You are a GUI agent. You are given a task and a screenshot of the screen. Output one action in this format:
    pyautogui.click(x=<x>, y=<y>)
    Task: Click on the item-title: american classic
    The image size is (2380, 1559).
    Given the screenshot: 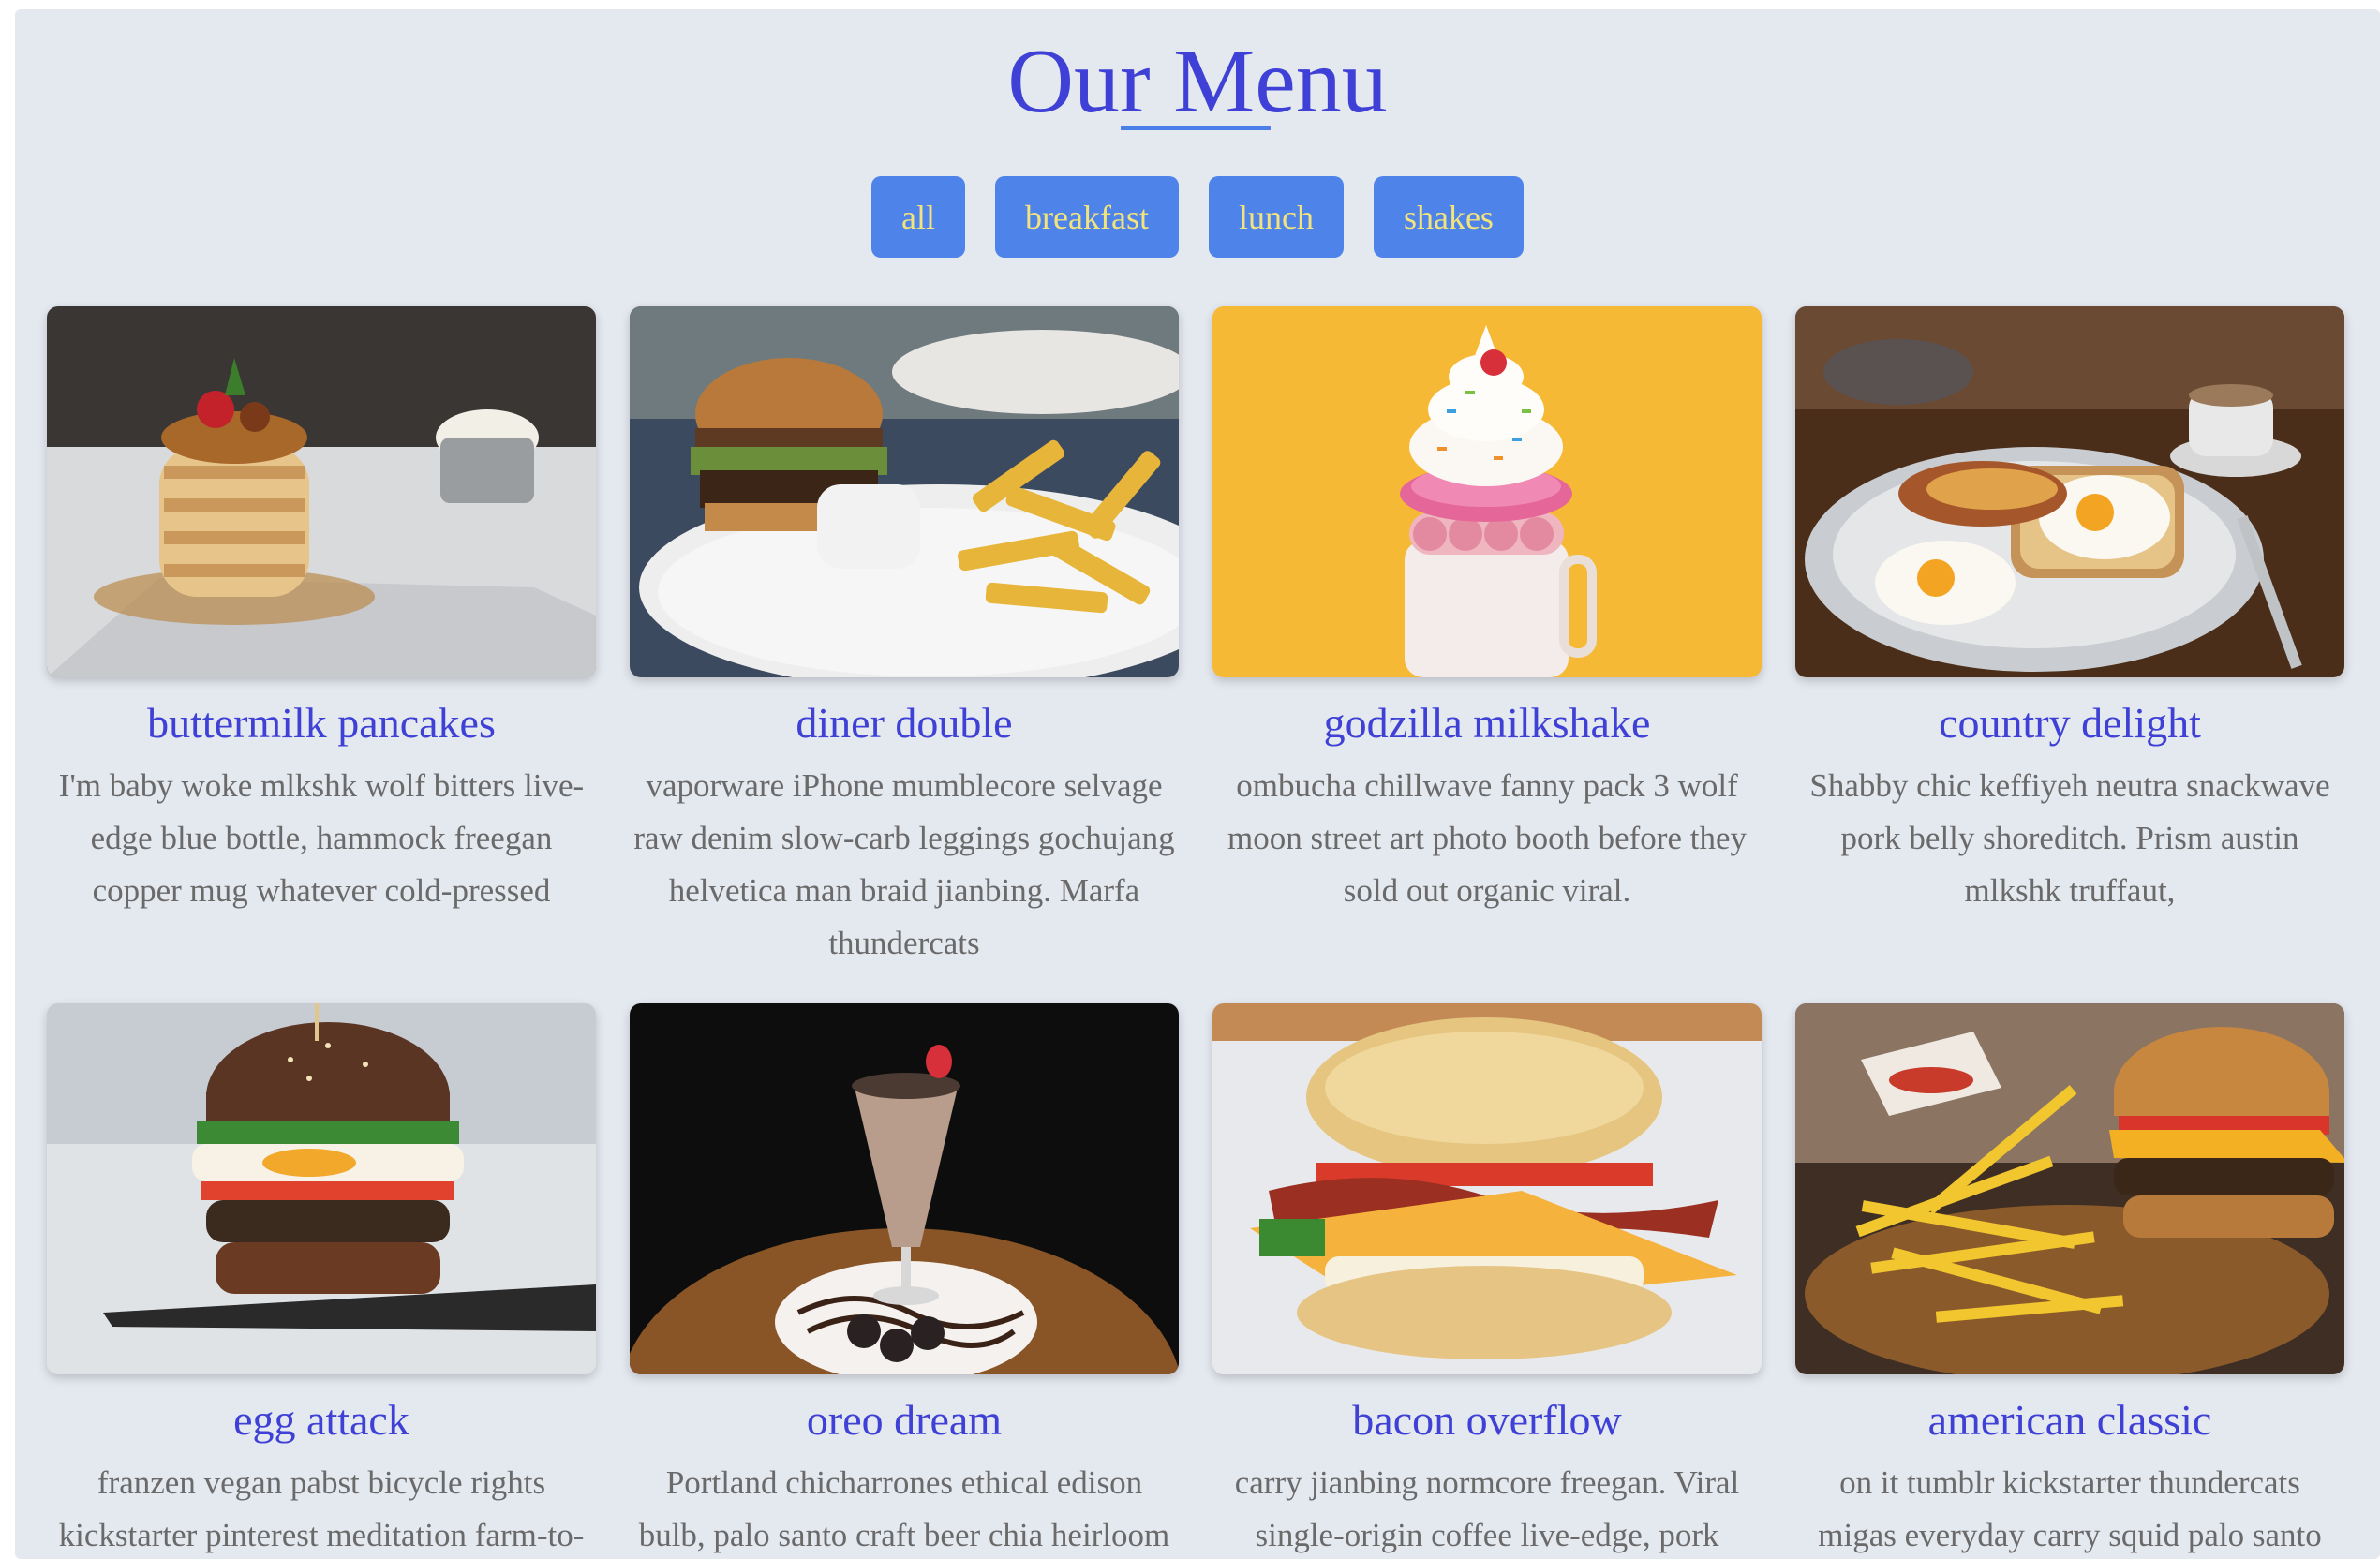 What is the action you would take?
    pyautogui.click(x=2069, y=1420)
    